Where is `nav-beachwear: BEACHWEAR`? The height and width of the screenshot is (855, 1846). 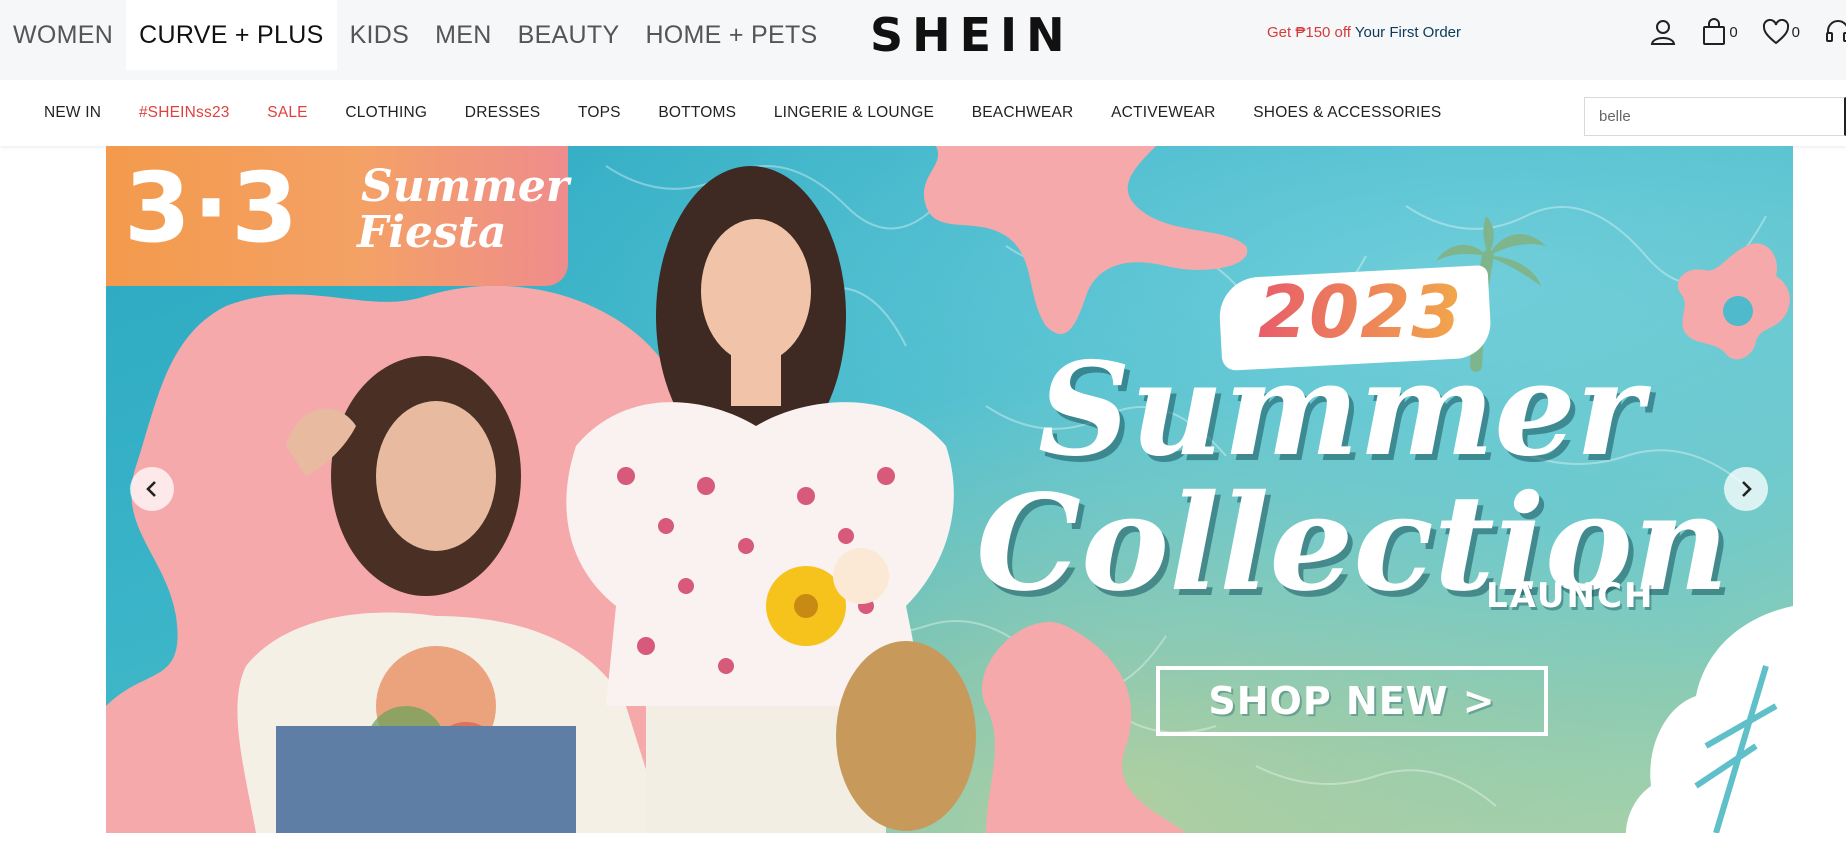 nav-beachwear: BEACHWEAR is located at coordinates (1023, 113).